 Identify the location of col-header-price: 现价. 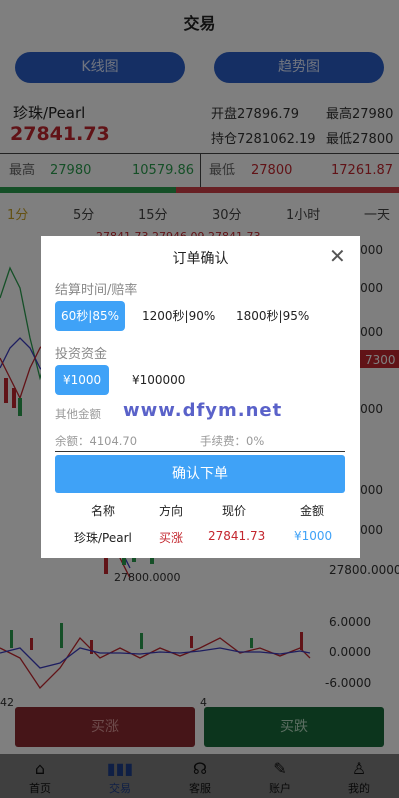
(234, 511).